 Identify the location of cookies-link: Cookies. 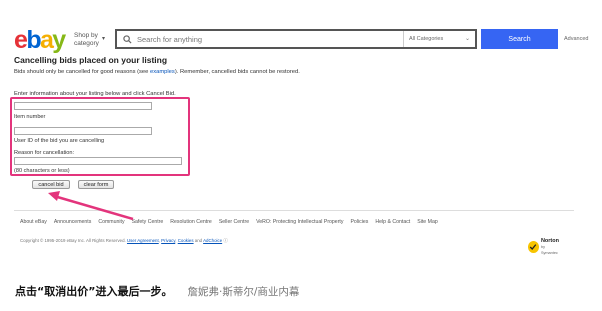
(186, 240).